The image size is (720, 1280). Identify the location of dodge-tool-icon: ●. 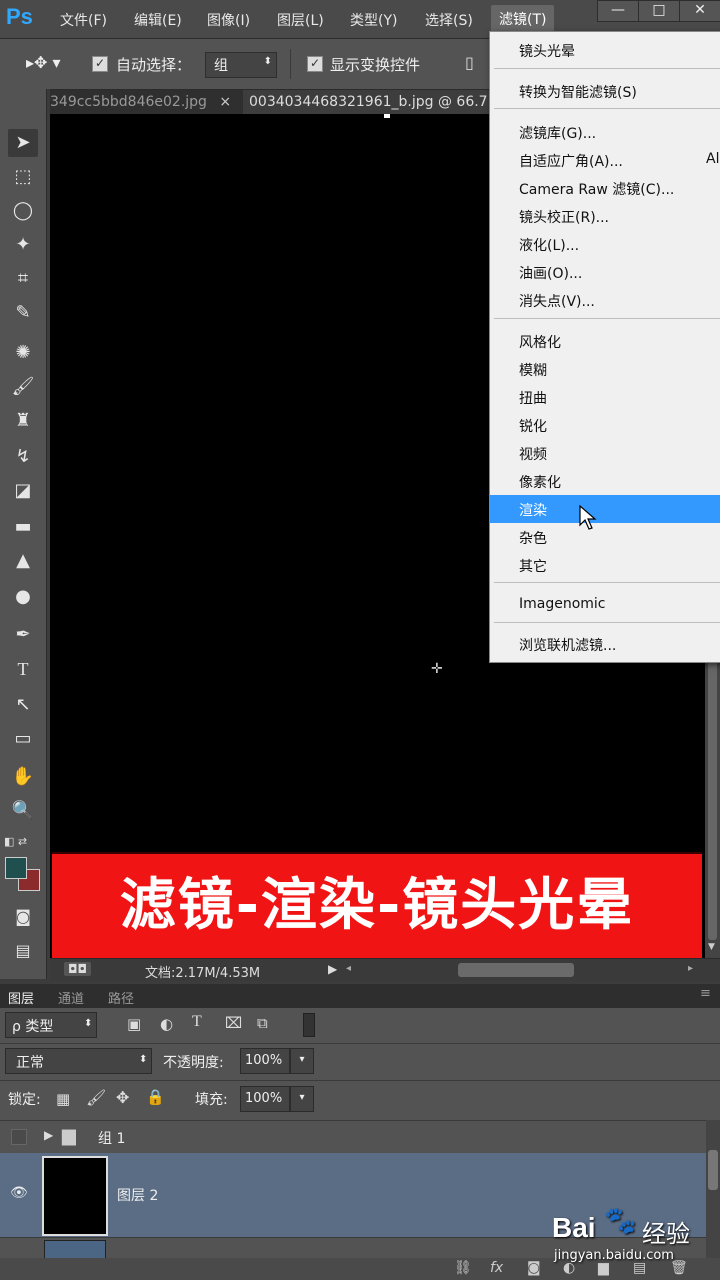
(23, 597).